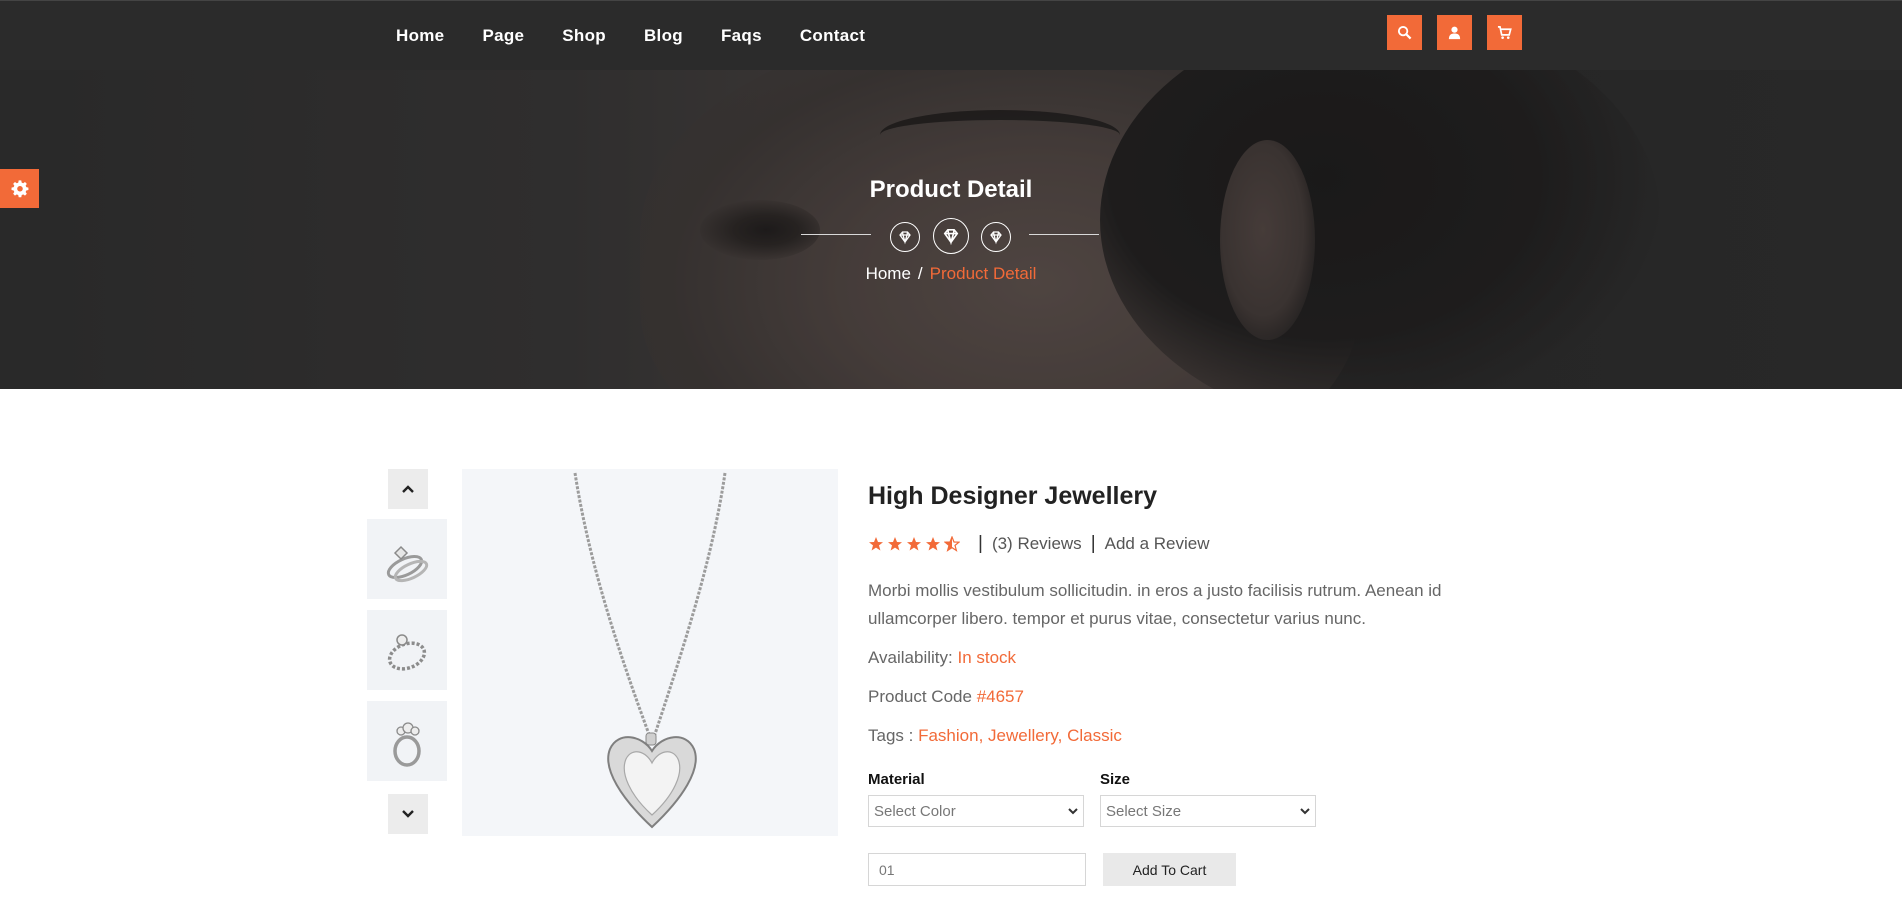 This screenshot has width=1902, height=919. Describe the element at coordinates (1168, 658) in the screenshot. I see `availability: Availability: In stock` at that location.